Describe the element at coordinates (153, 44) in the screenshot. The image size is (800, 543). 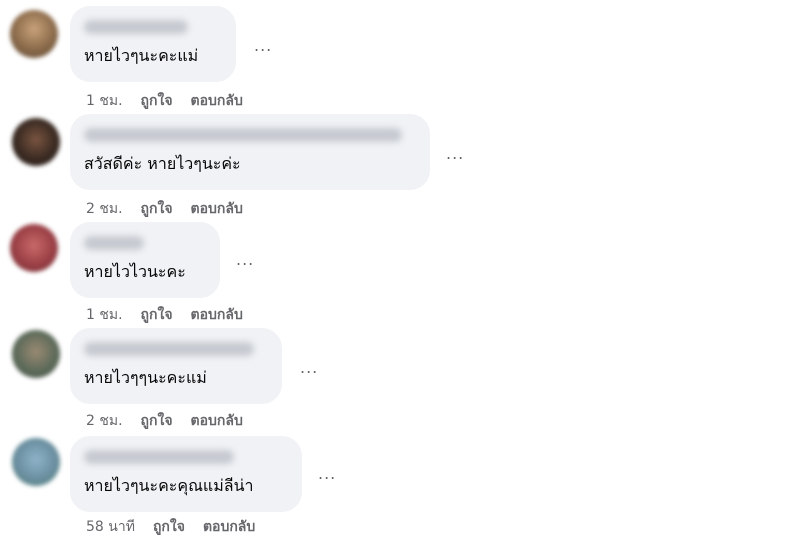
I see `comment-bubble: หายไวๆนะคะแม่` at that location.